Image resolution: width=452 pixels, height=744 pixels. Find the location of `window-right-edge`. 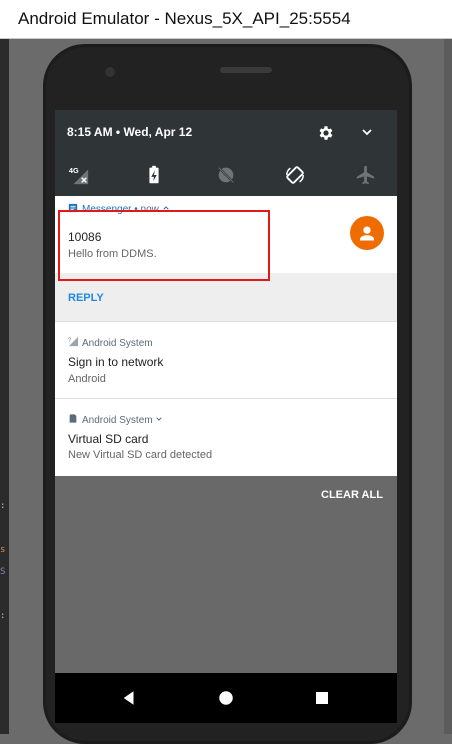

window-right-edge is located at coordinates (448, 386).